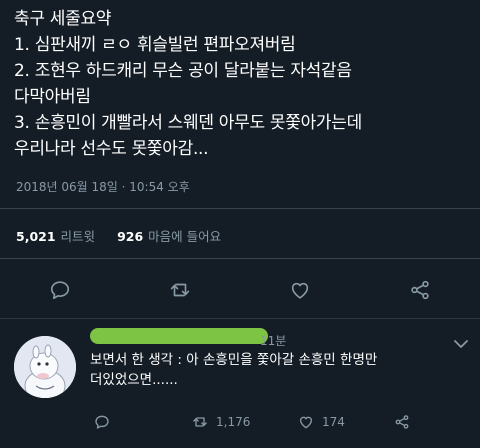 This screenshot has height=448, width=480. Describe the element at coordinates (179, 336) in the screenshot. I see `redacted-username` at that location.